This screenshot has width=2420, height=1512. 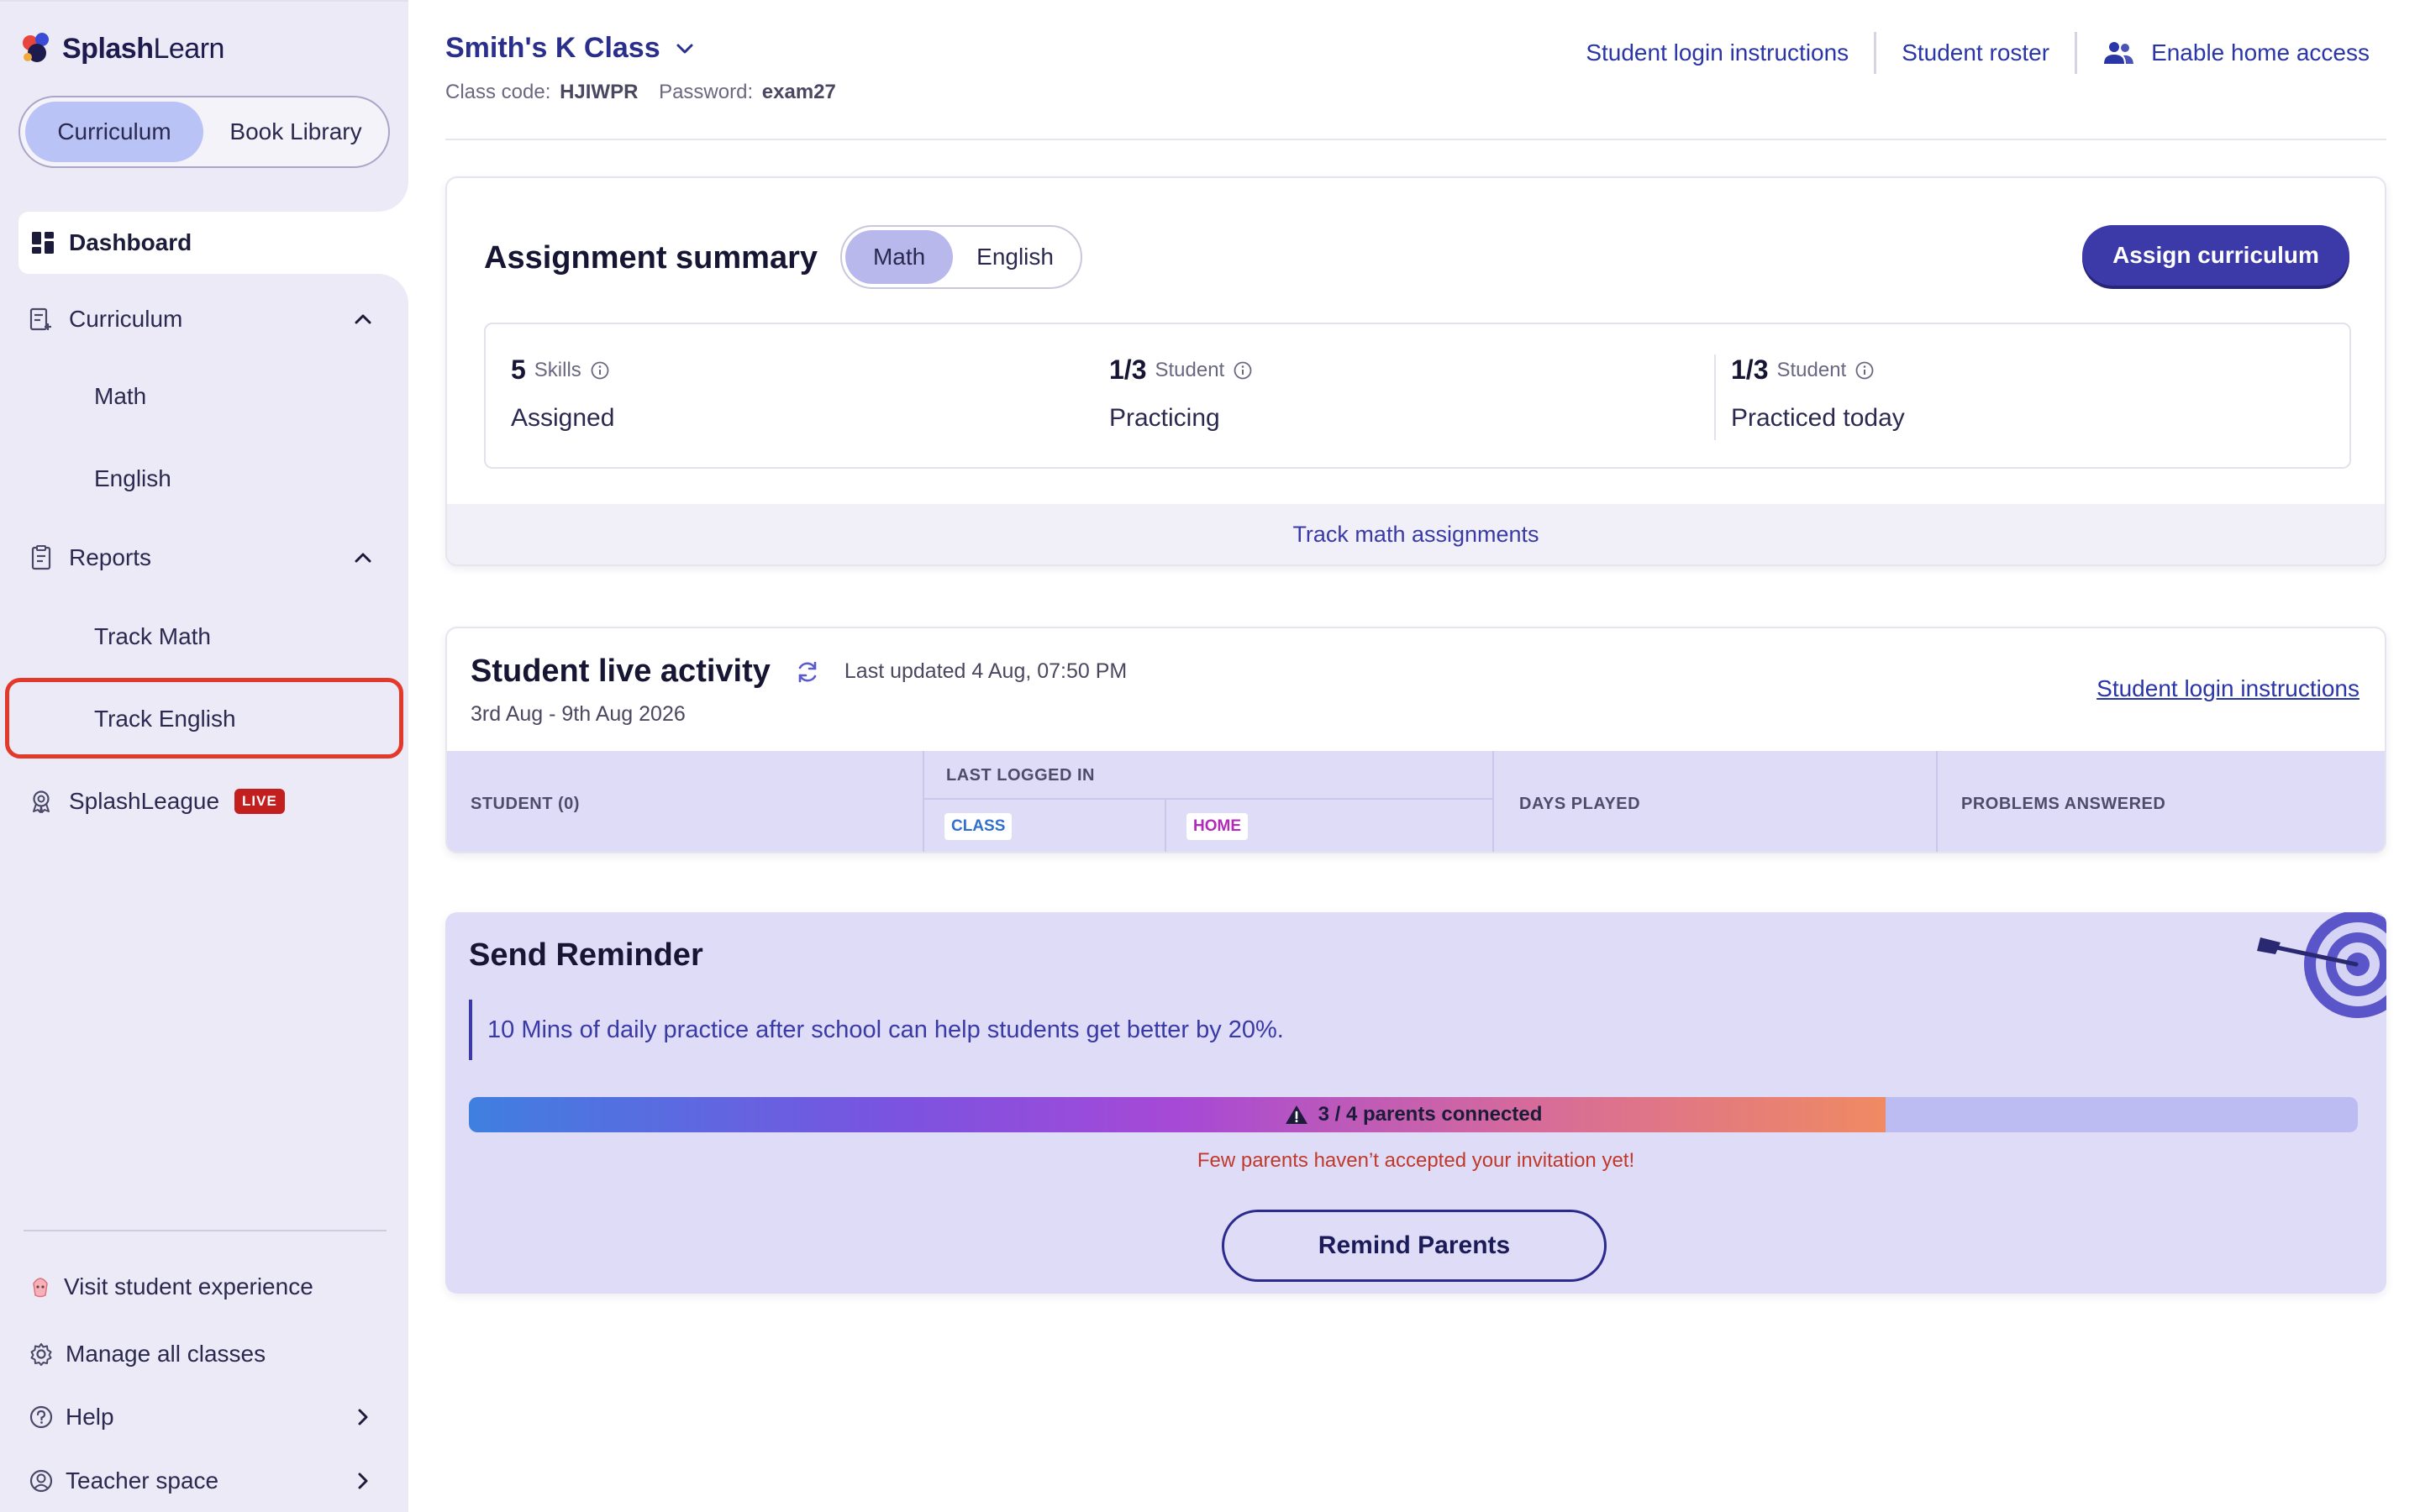 I want to click on book-library-tab: Book Library, so click(x=296, y=132).